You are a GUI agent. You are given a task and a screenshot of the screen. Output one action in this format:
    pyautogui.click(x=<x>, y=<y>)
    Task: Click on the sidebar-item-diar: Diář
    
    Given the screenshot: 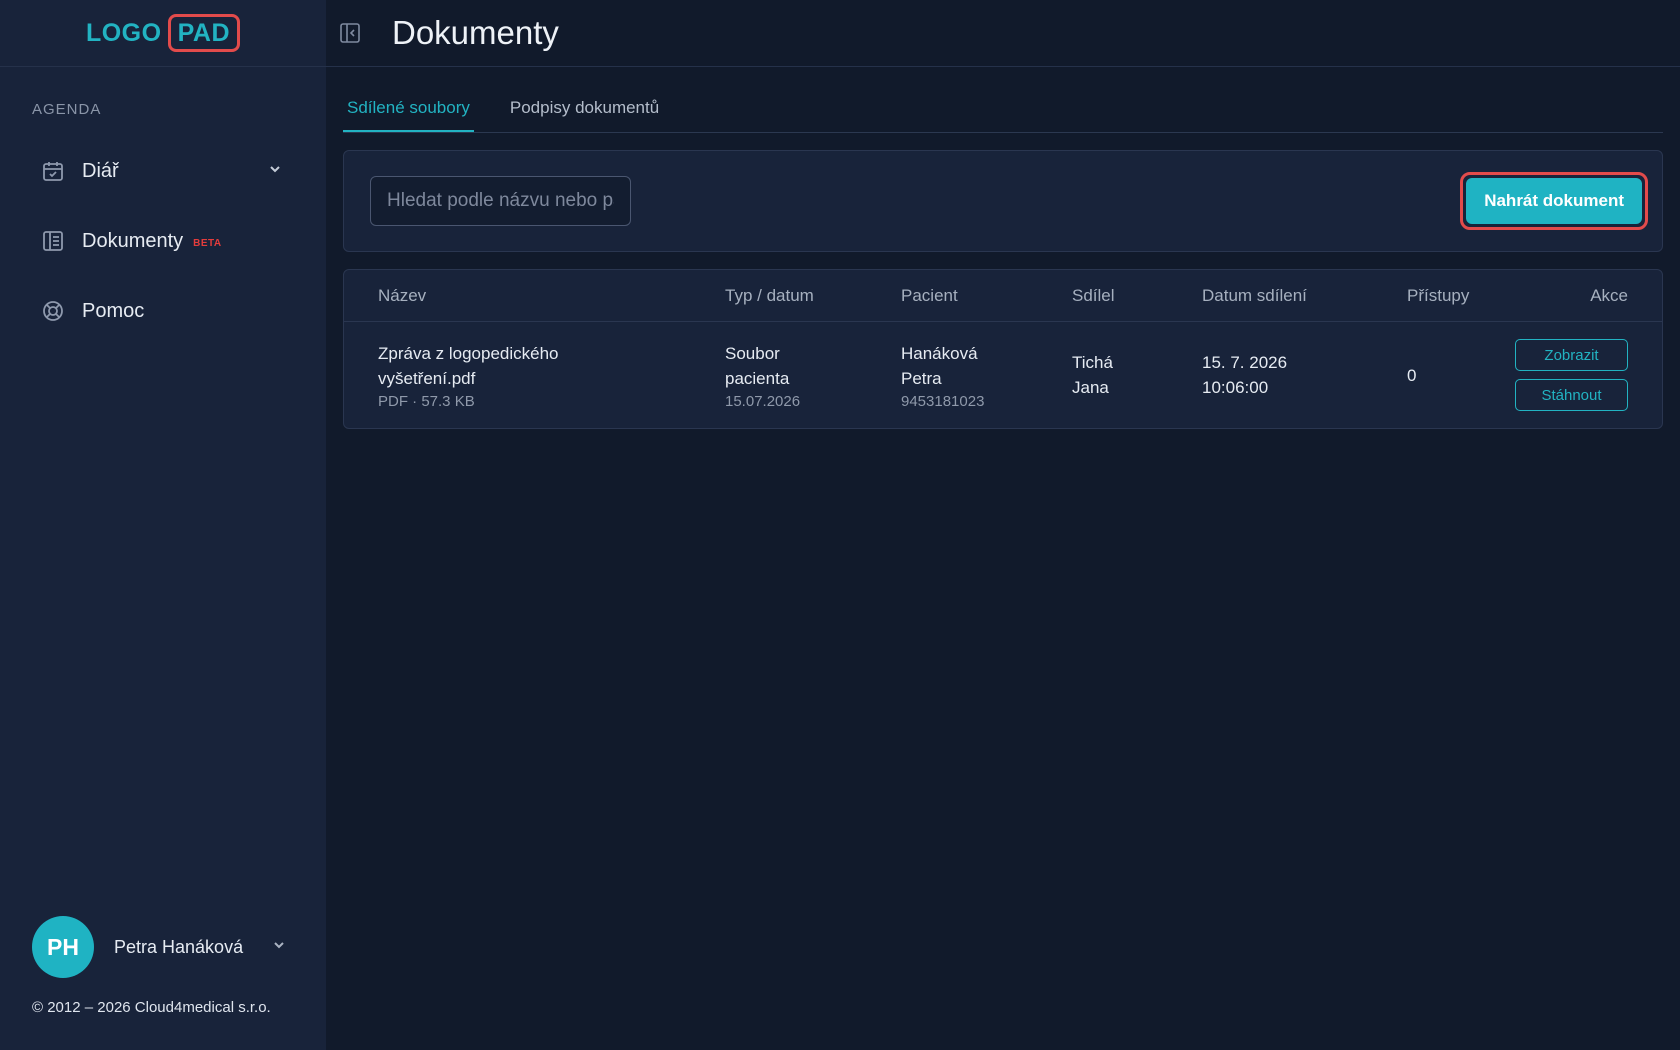 What is the action you would take?
    pyautogui.click(x=163, y=171)
    